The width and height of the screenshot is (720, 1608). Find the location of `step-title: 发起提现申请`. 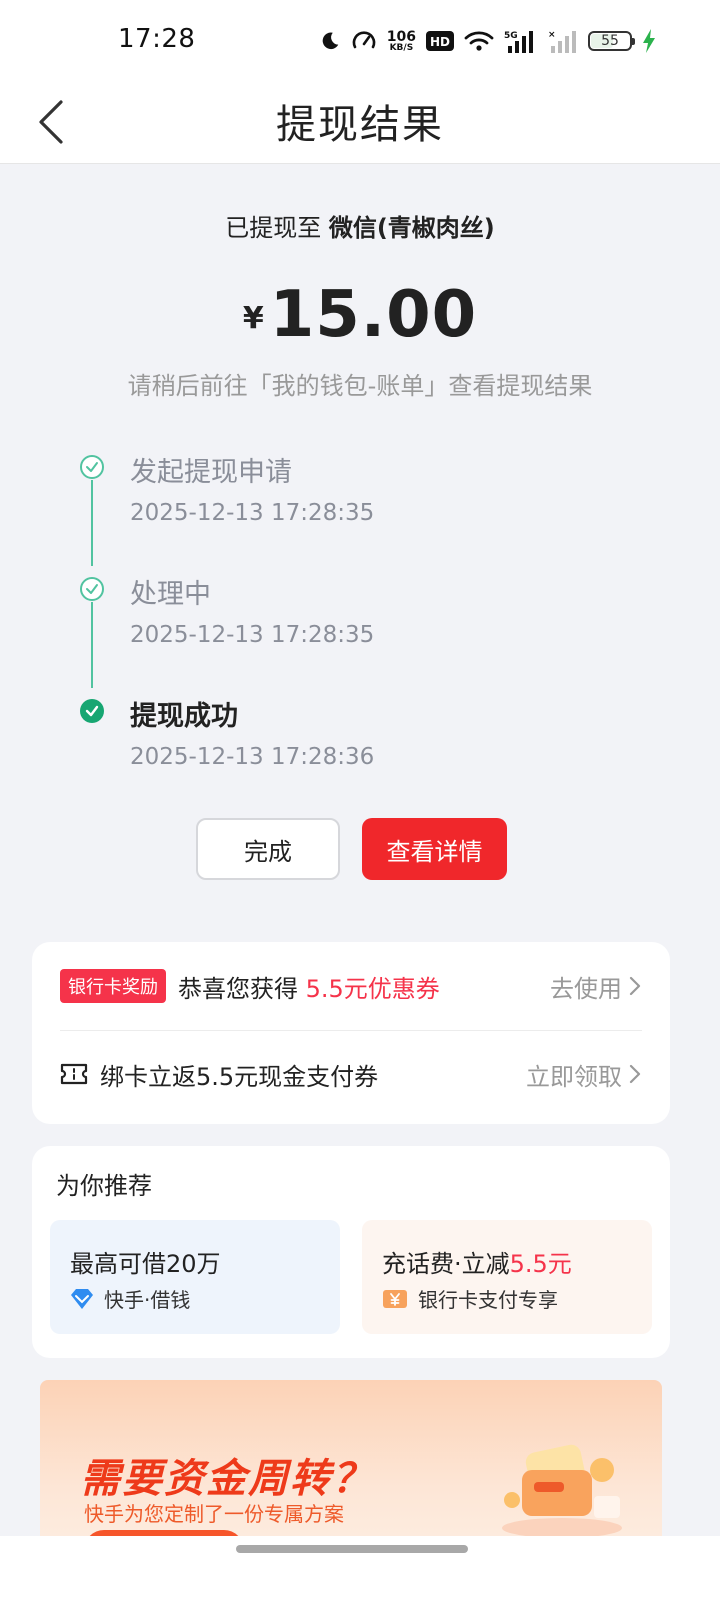

step-title: 发起提现申请 is located at coordinates (211, 472).